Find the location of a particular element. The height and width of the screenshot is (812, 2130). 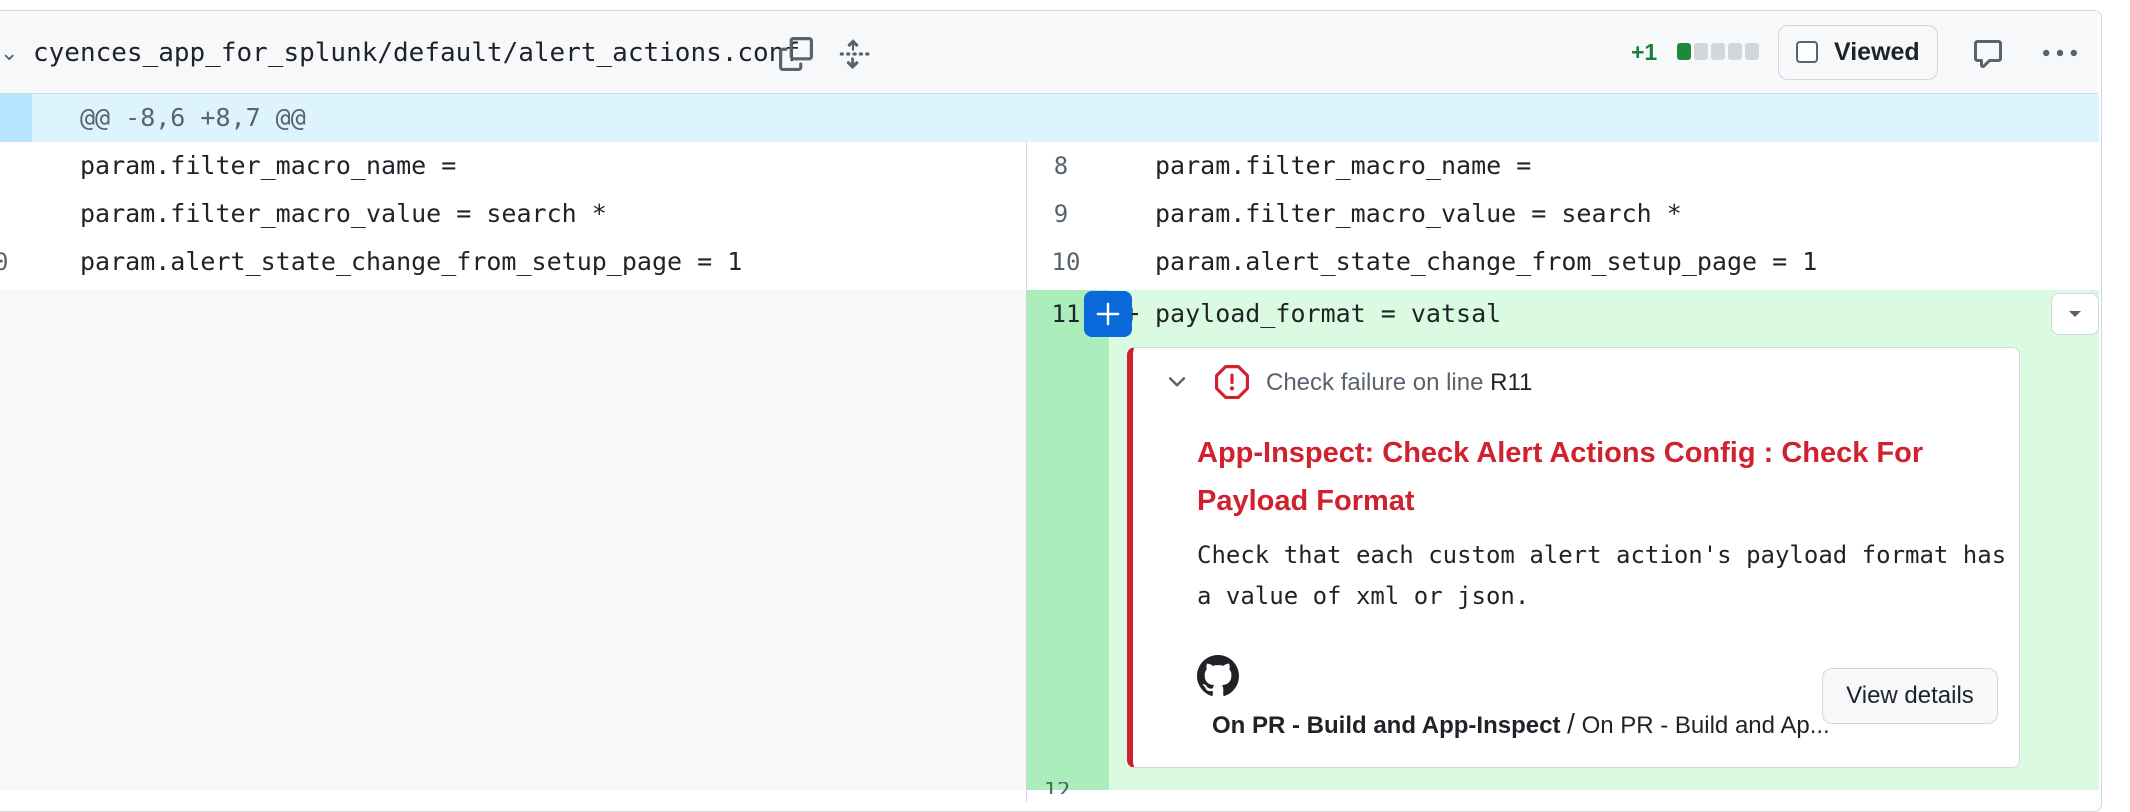

right-code-line-added: payload_format = vatsal is located at coordinates (1328, 313).